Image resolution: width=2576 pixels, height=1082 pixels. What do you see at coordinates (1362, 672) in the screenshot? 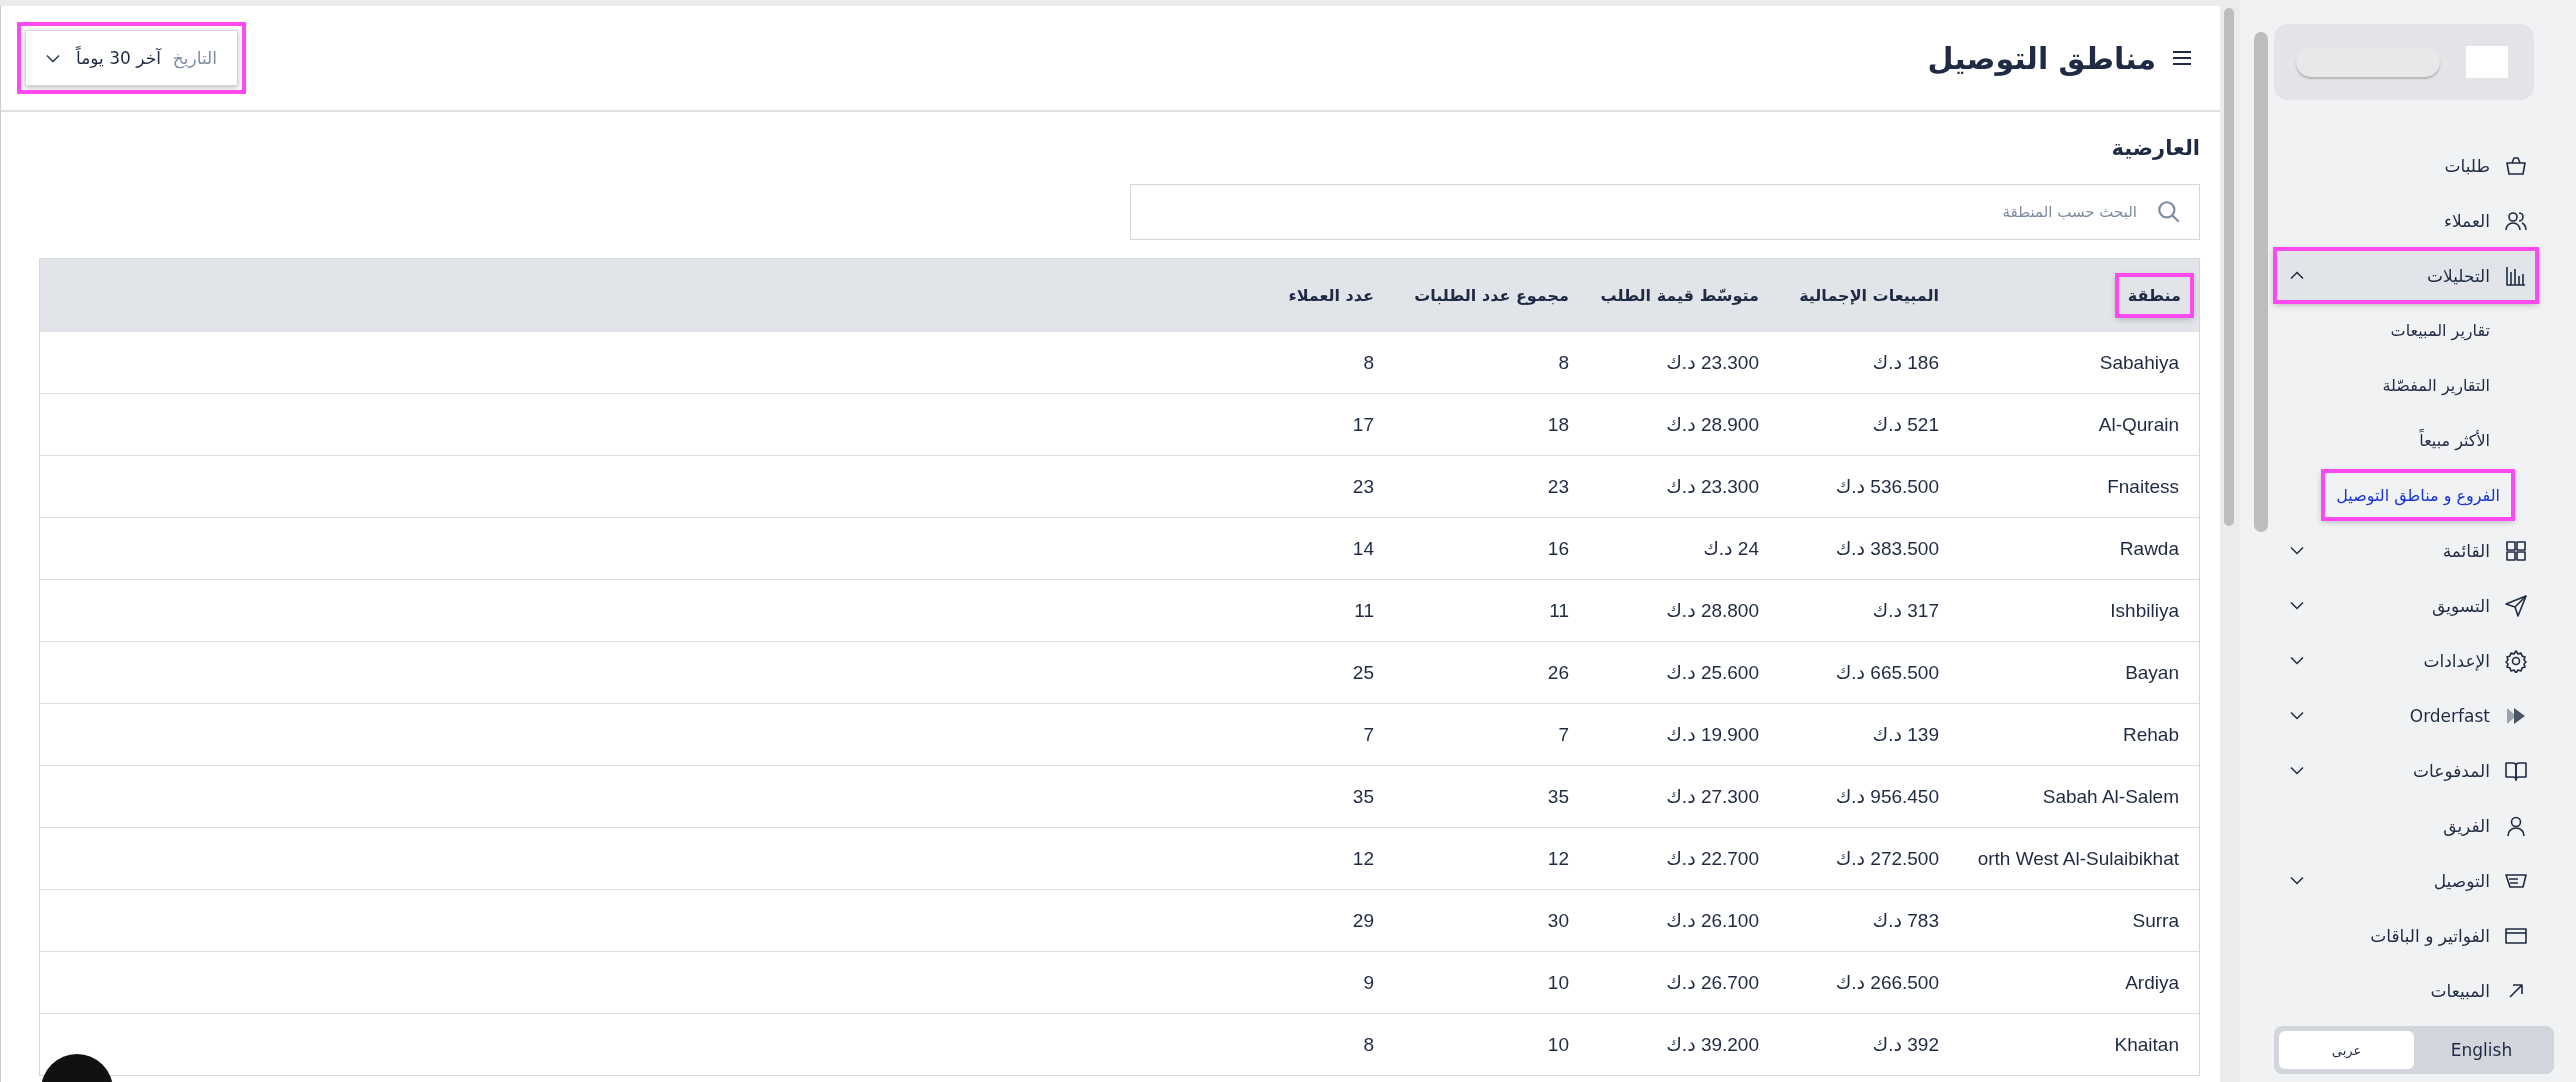
I see `table-cell-text: 25` at bounding box center [1362, 672].